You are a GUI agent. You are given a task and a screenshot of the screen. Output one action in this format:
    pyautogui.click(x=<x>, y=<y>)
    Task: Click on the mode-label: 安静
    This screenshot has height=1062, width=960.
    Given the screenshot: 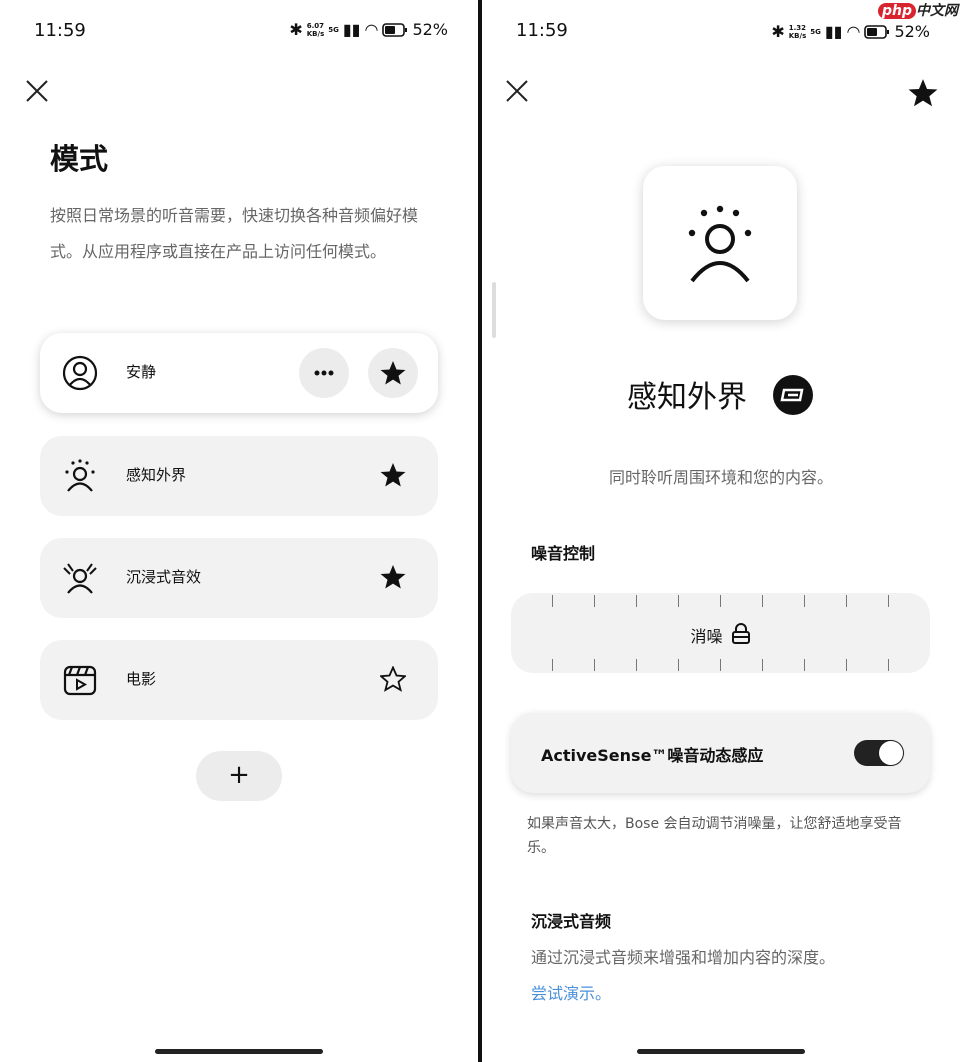 What is the action you would take?
    pyautogui.click(x=141, y=372)
    